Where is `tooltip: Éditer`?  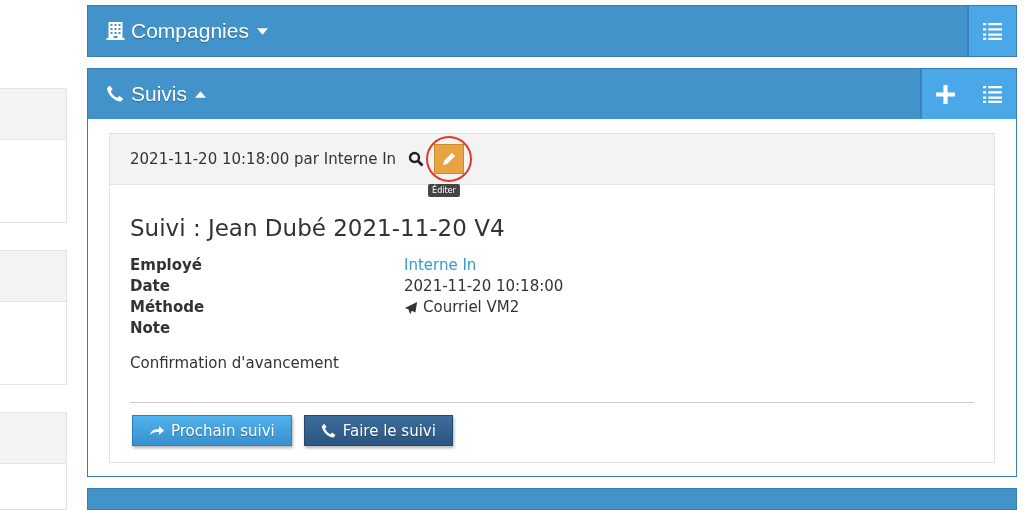 tooltip: Éditer is located at coordinates (444, 190).